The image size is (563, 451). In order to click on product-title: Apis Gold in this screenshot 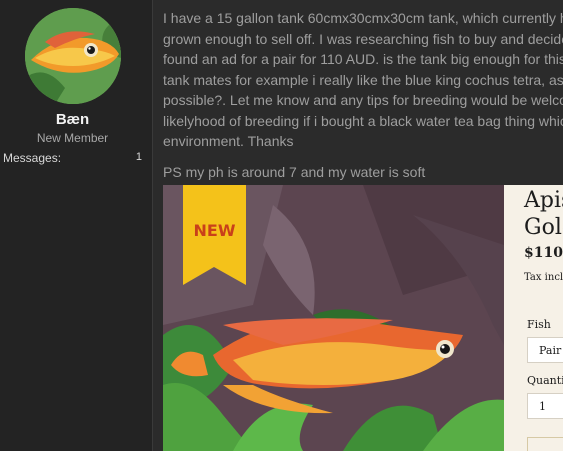, I will do `click(543, 214)`.